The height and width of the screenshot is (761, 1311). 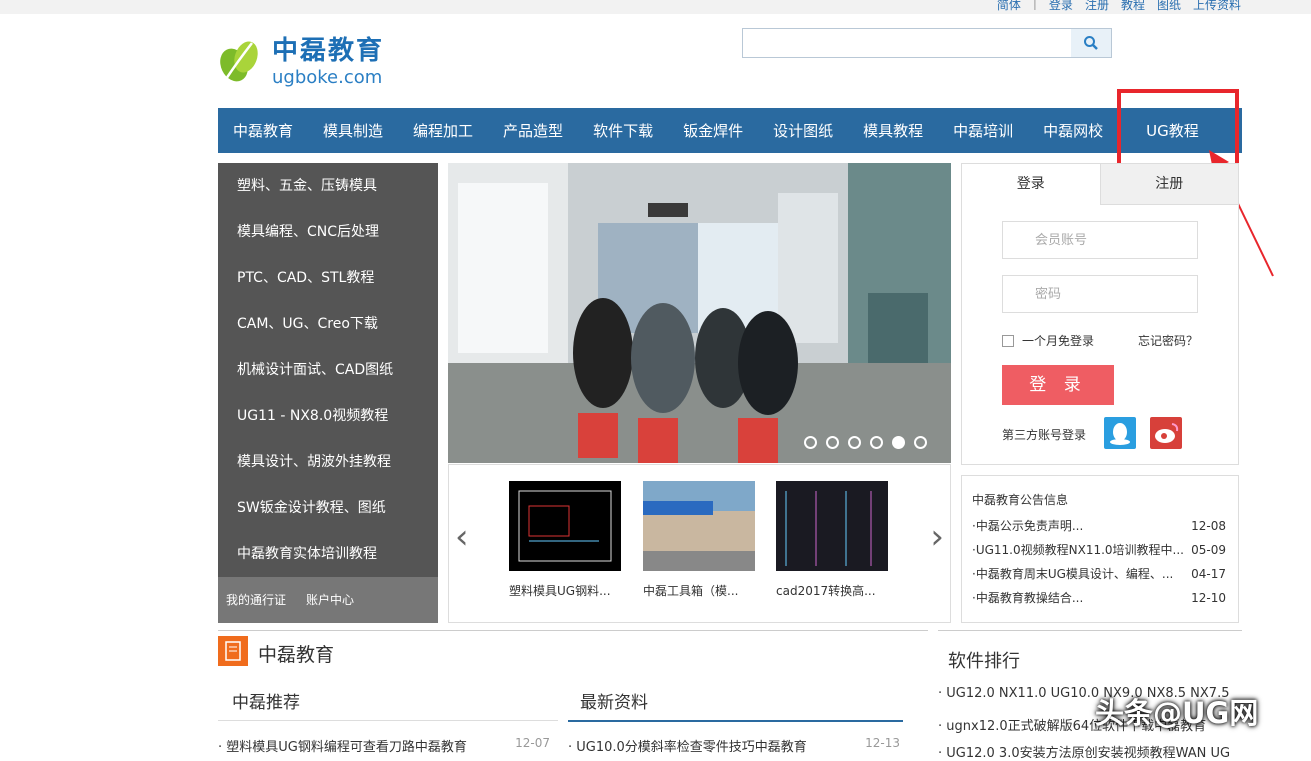 What do you see at coordinates (803, 130) in the screenshot?
I see `nav-item-drawings: 设计图纸` at bounding box center [803, 130].